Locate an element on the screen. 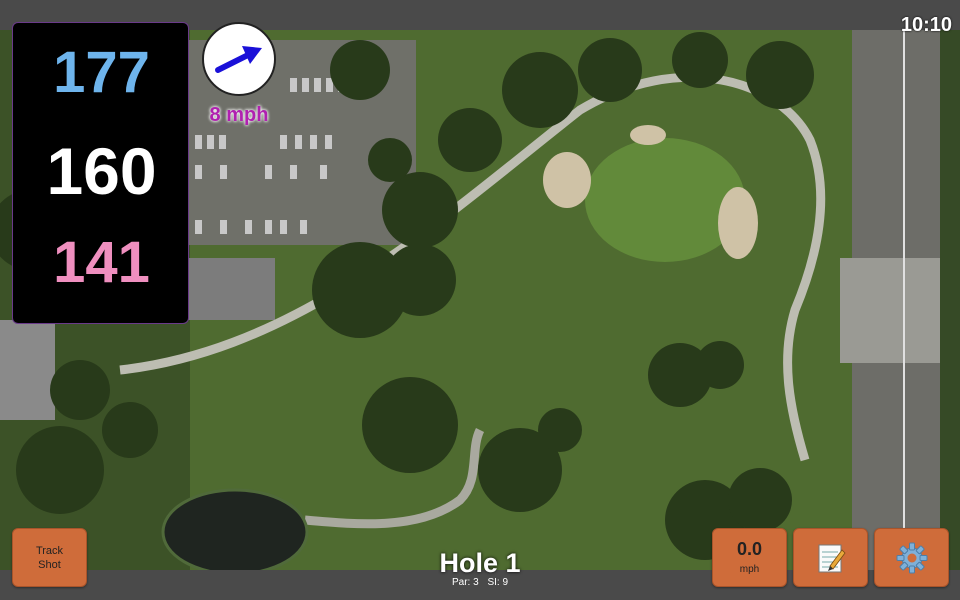 The height and width of the screenshot is (600, 960). track-shot-label-line2: Shot is located at coordinates (49, 564).